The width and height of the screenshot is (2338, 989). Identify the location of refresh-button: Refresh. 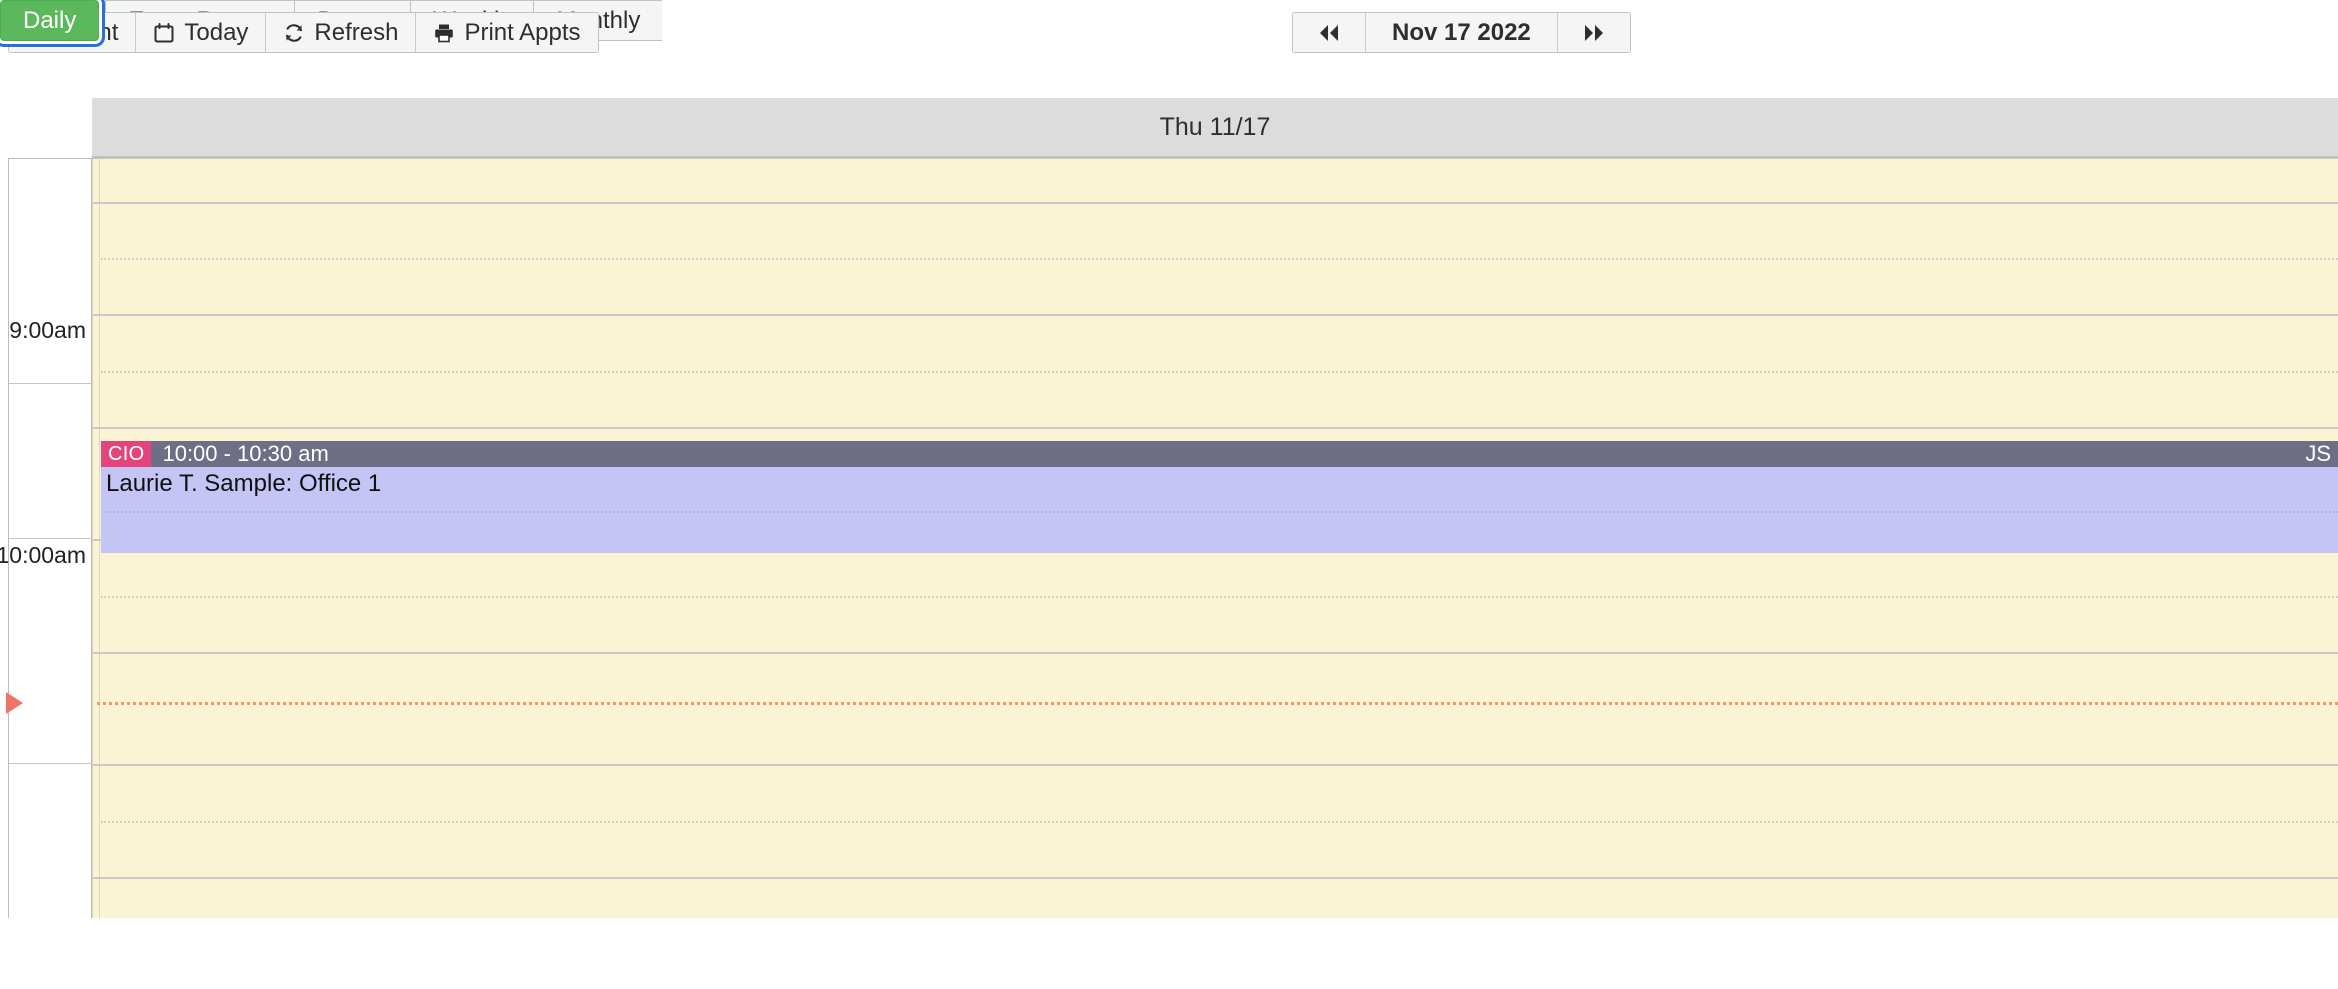
(341, 32).